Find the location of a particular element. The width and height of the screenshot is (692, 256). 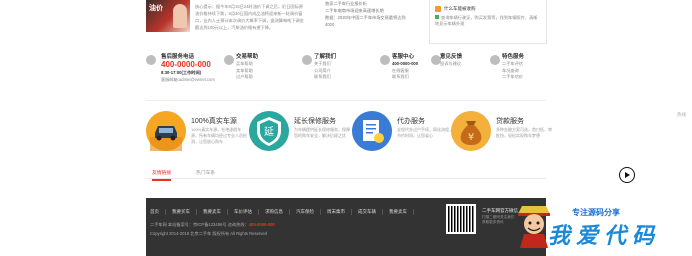

footer-nav-link: 成交车辆 is located at coordinates (370, 212).